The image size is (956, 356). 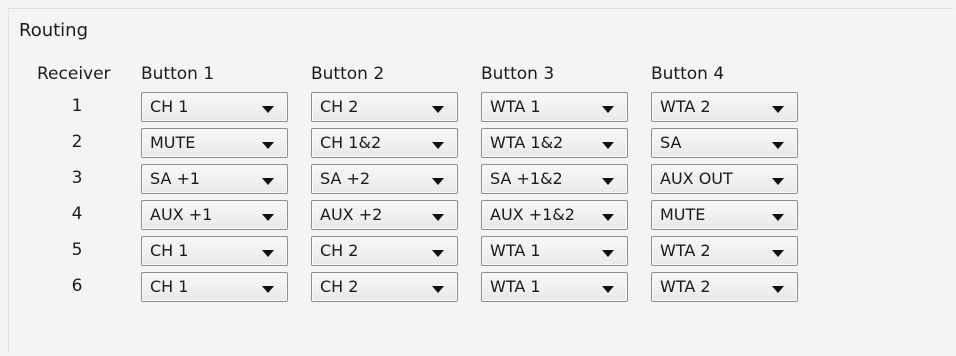 What do you see at coordinates (214, 143) in the screenshot?
I see `receiver-2-button-1-select: MUTE` at bounding box center [214, 143].